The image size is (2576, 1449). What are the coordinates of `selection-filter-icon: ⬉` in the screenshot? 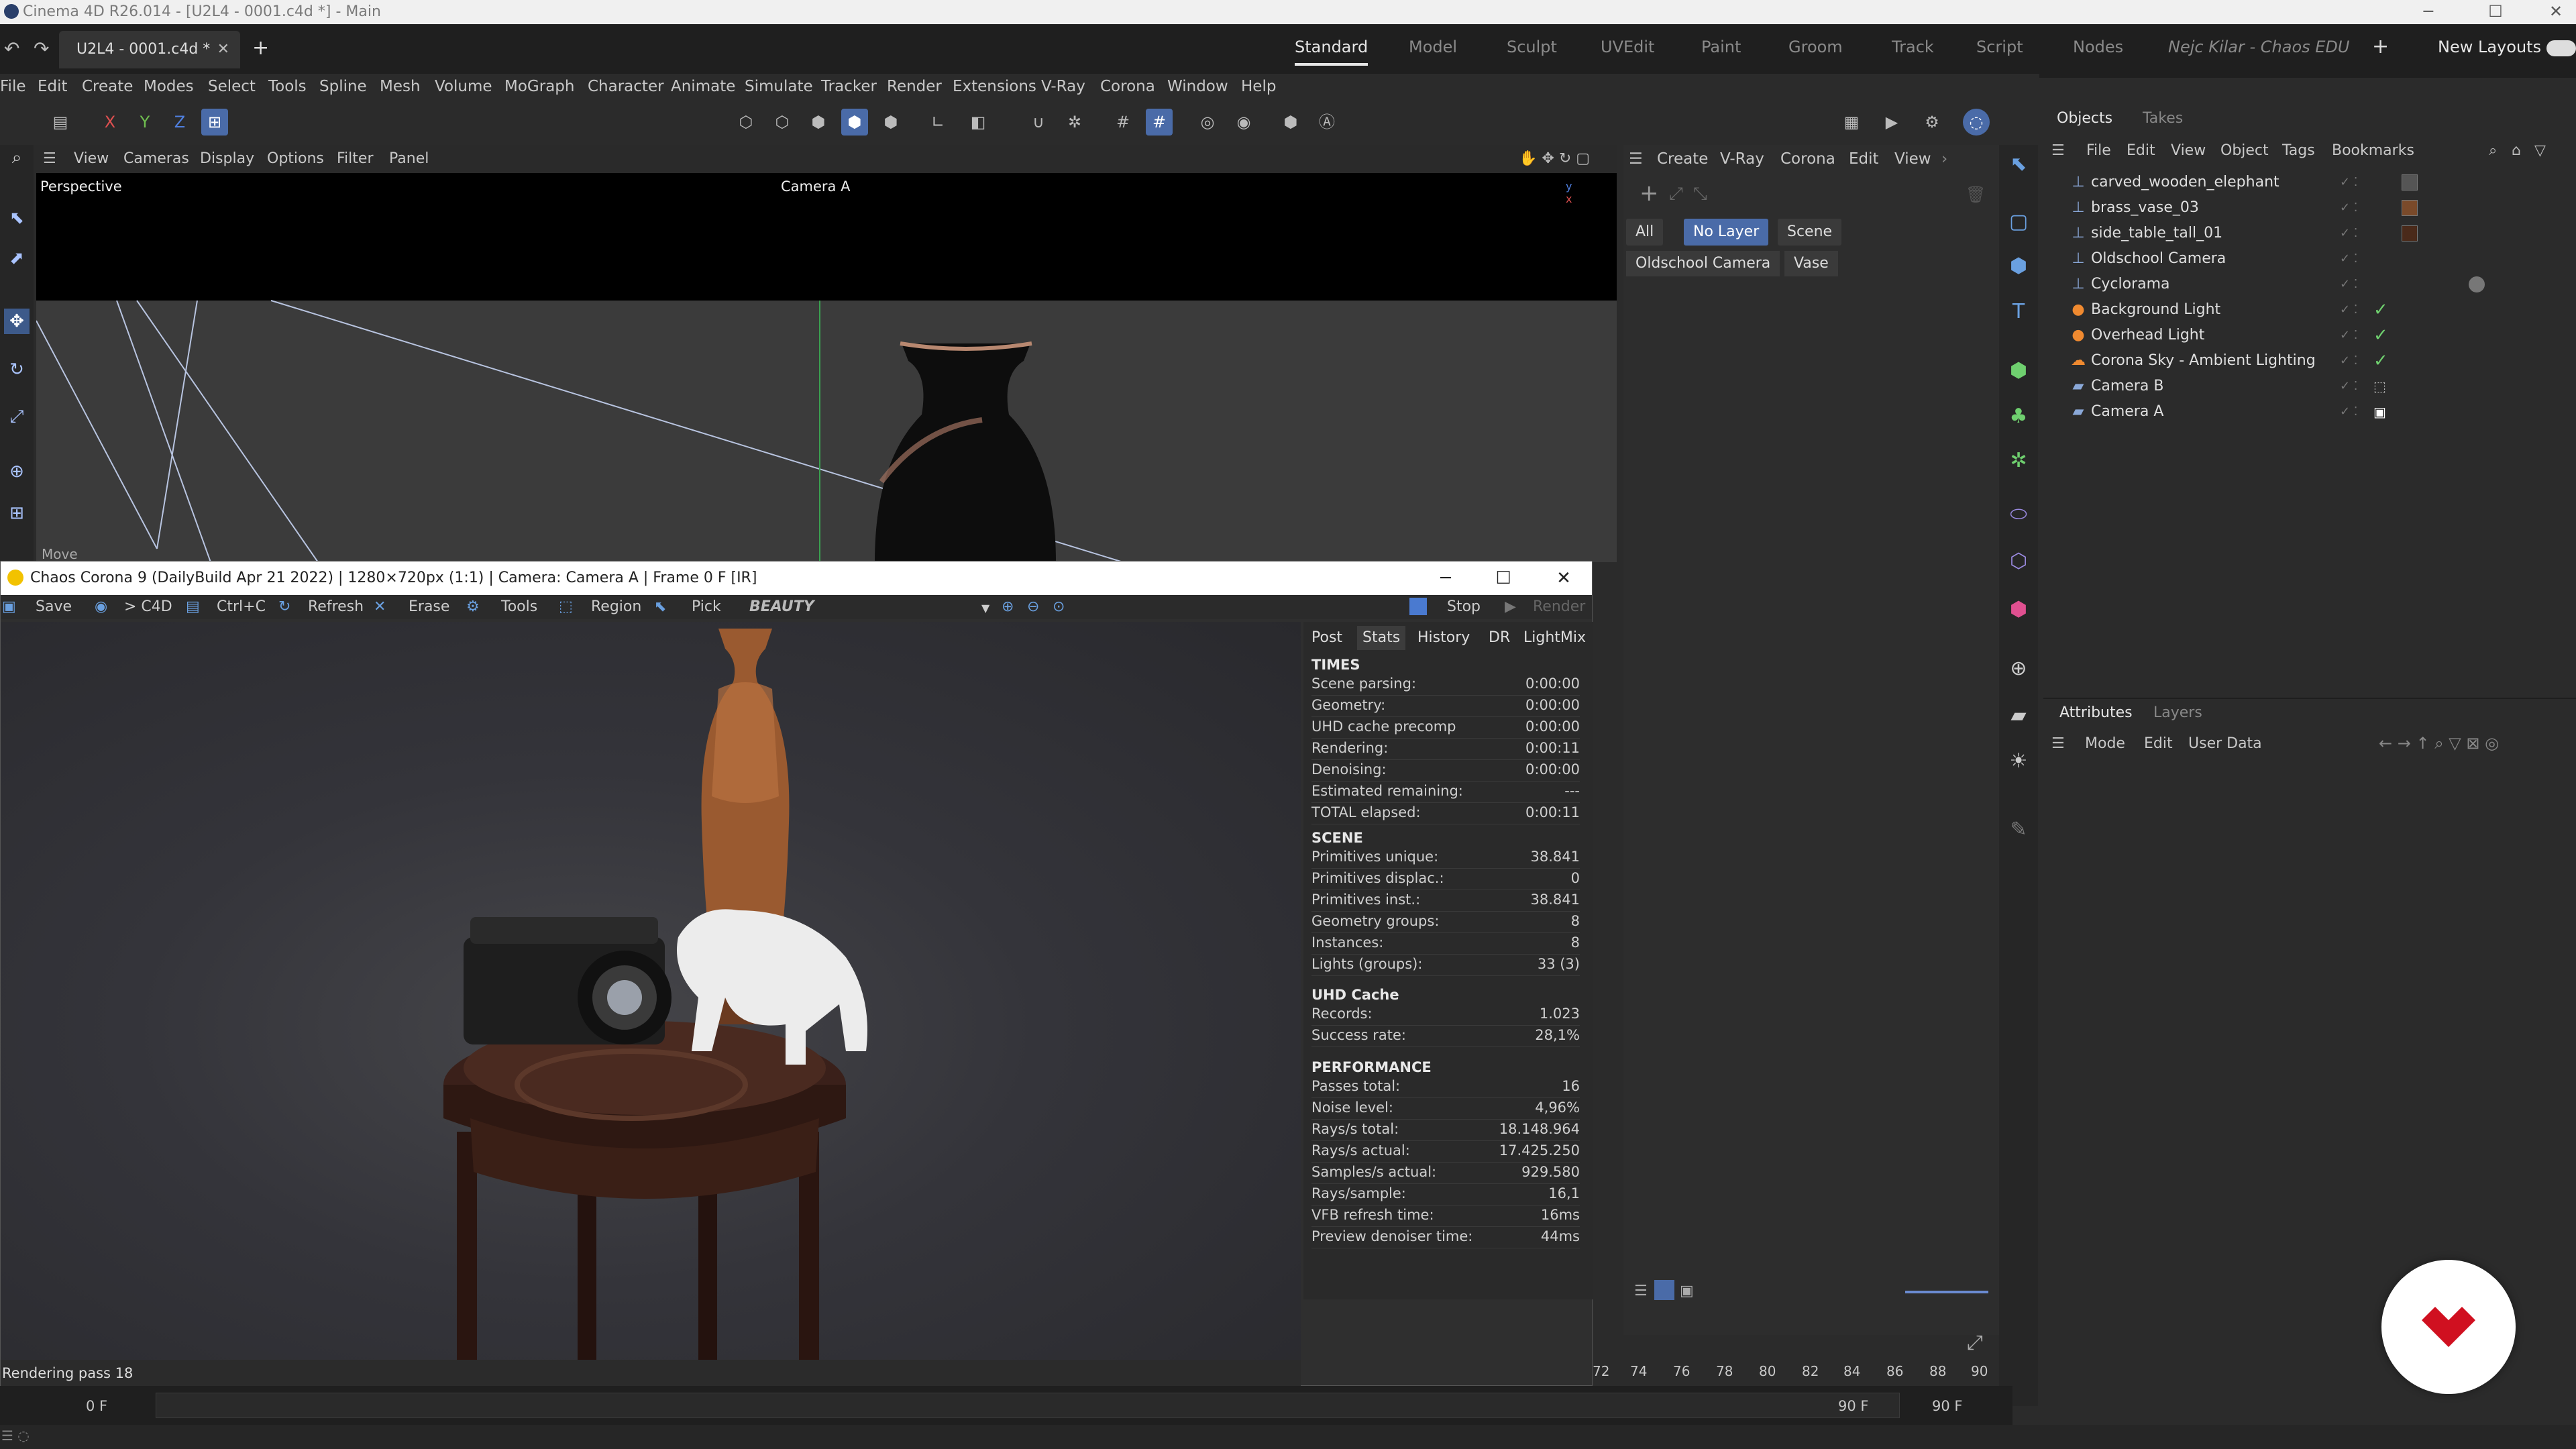 It's located at (2018, 164).